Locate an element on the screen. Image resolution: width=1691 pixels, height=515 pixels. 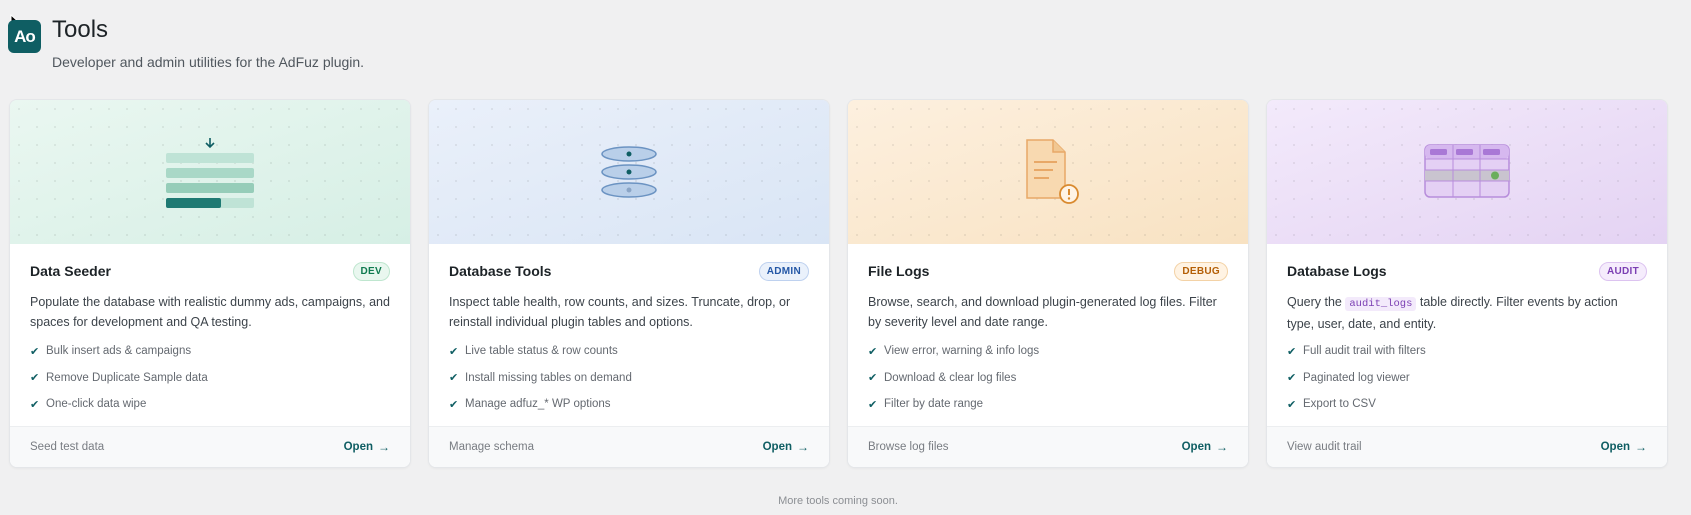
log-file-icon is located at coordinates (1052, 171).